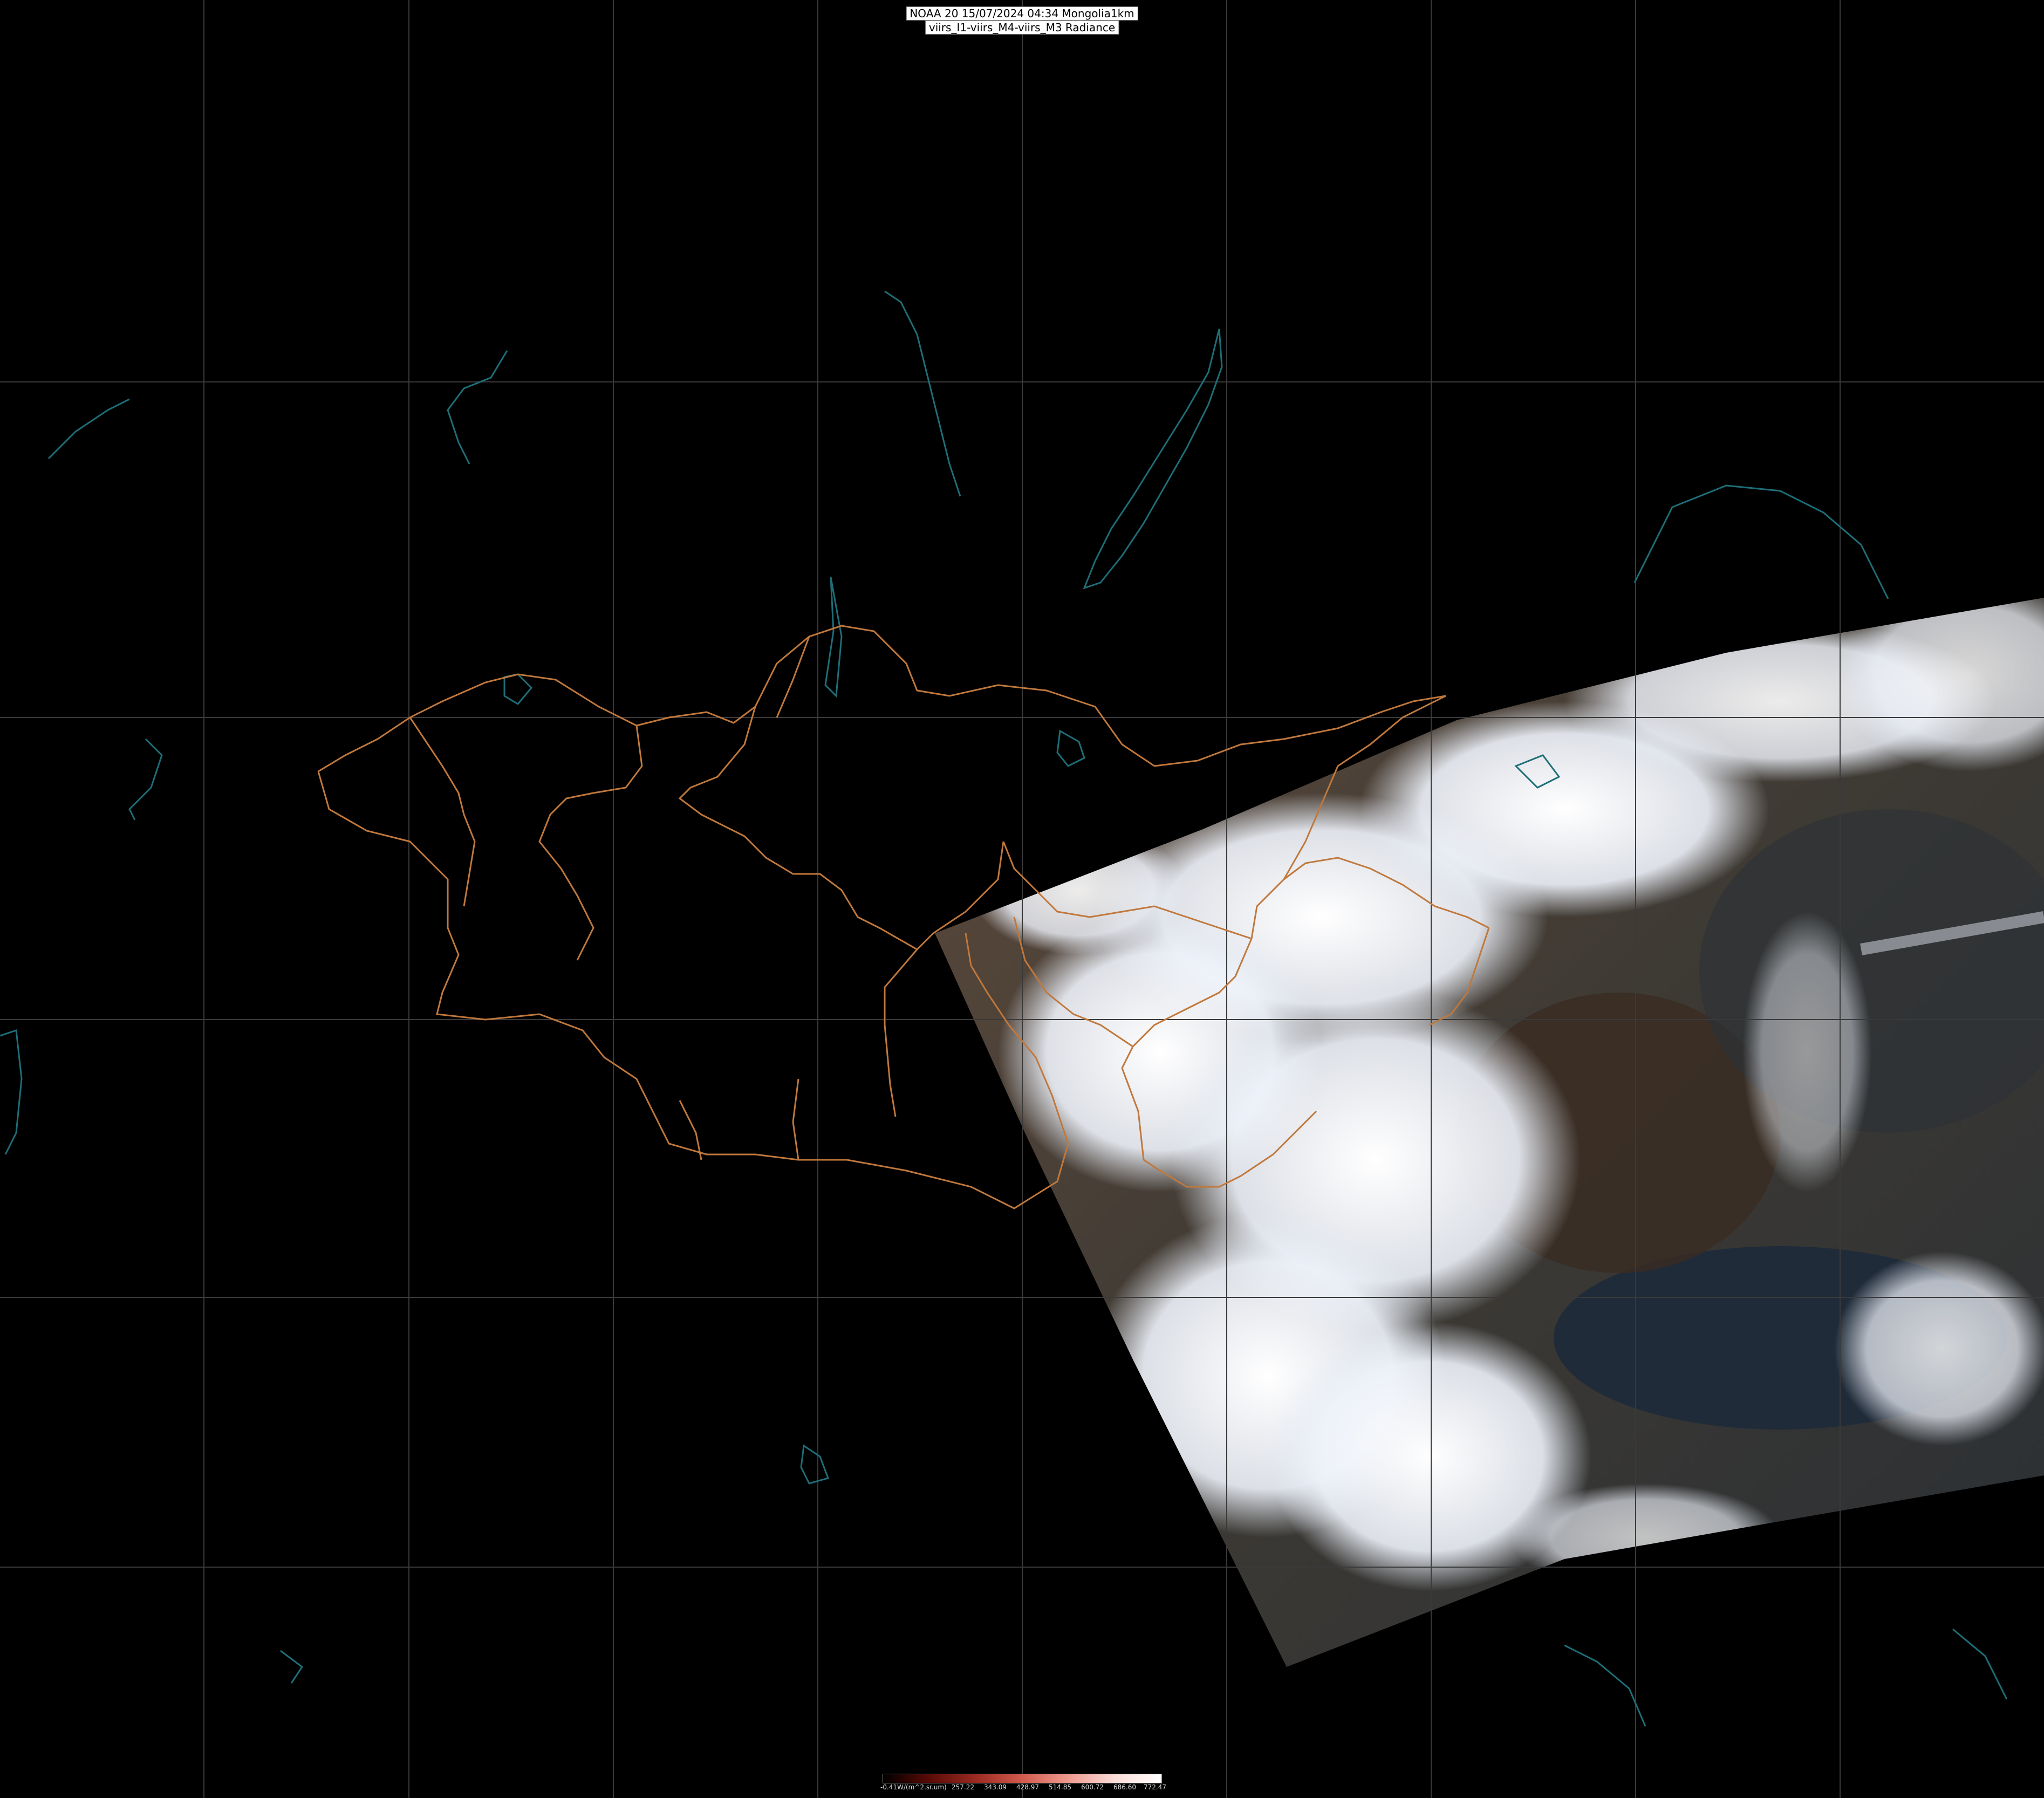 The height and width of the screenshot is (1798, 2044). What do you see at coordinates (1027, 1787) in the screenshot?
I see `legend-tick: 428.97` at bounding box center [1027, 1787].